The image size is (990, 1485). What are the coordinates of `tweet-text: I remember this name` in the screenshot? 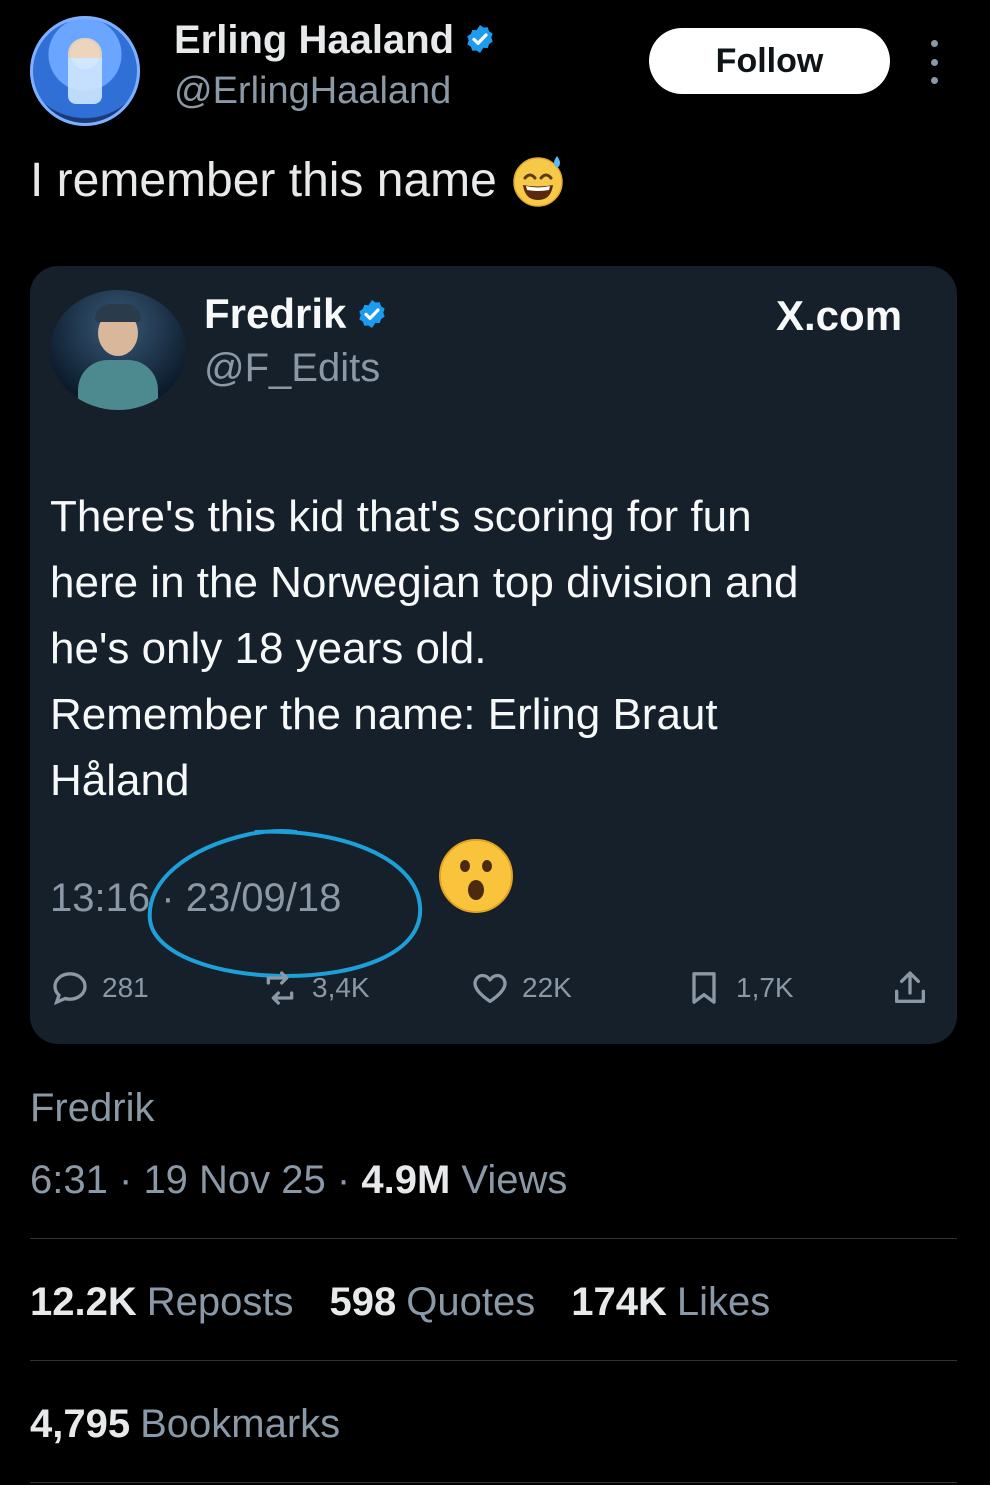 It's located at (298, 180).